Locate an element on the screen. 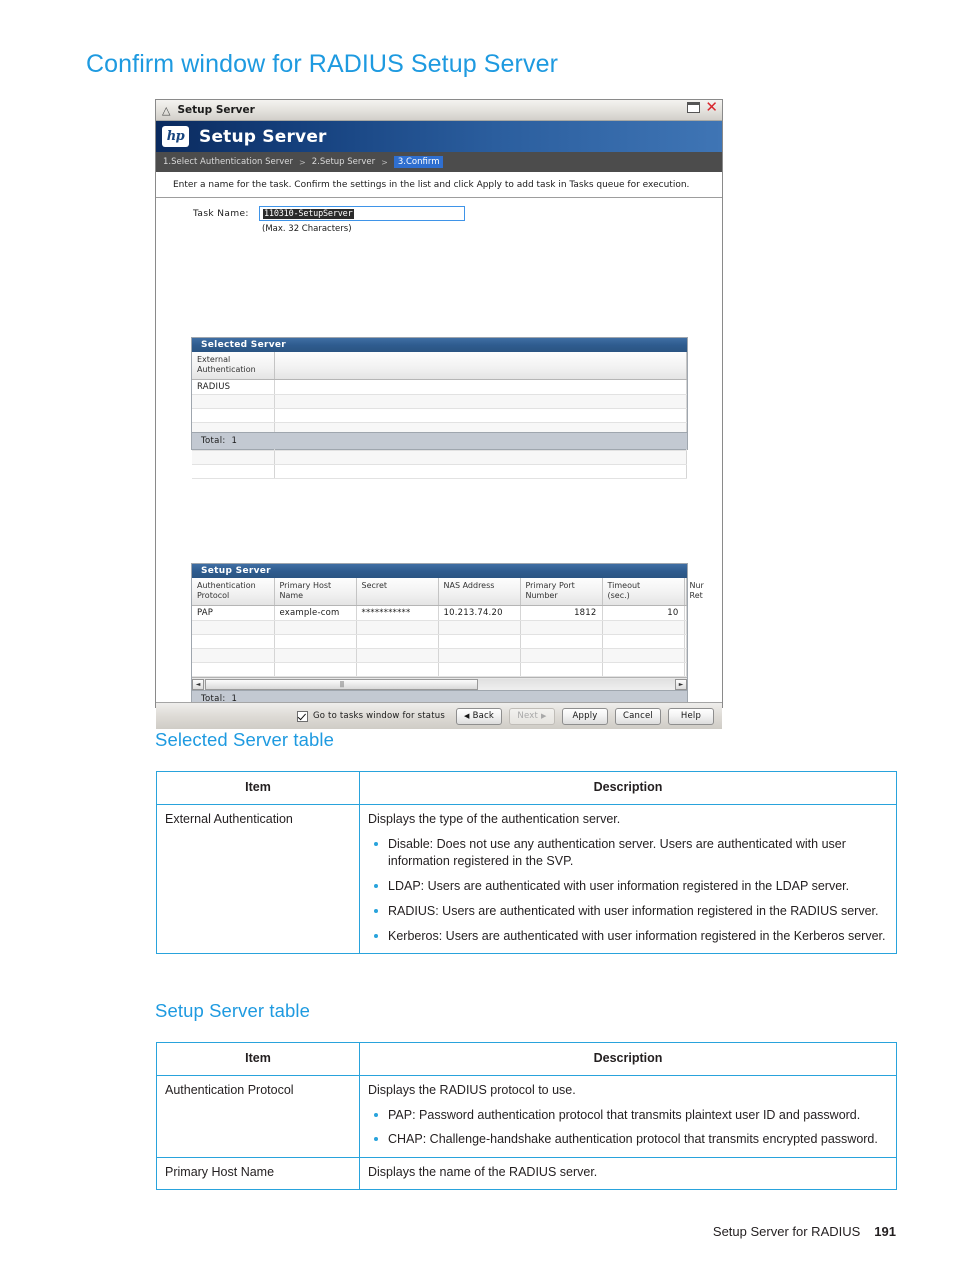  next-arrow-icon: ▶ is located at coordinates (544, 715).